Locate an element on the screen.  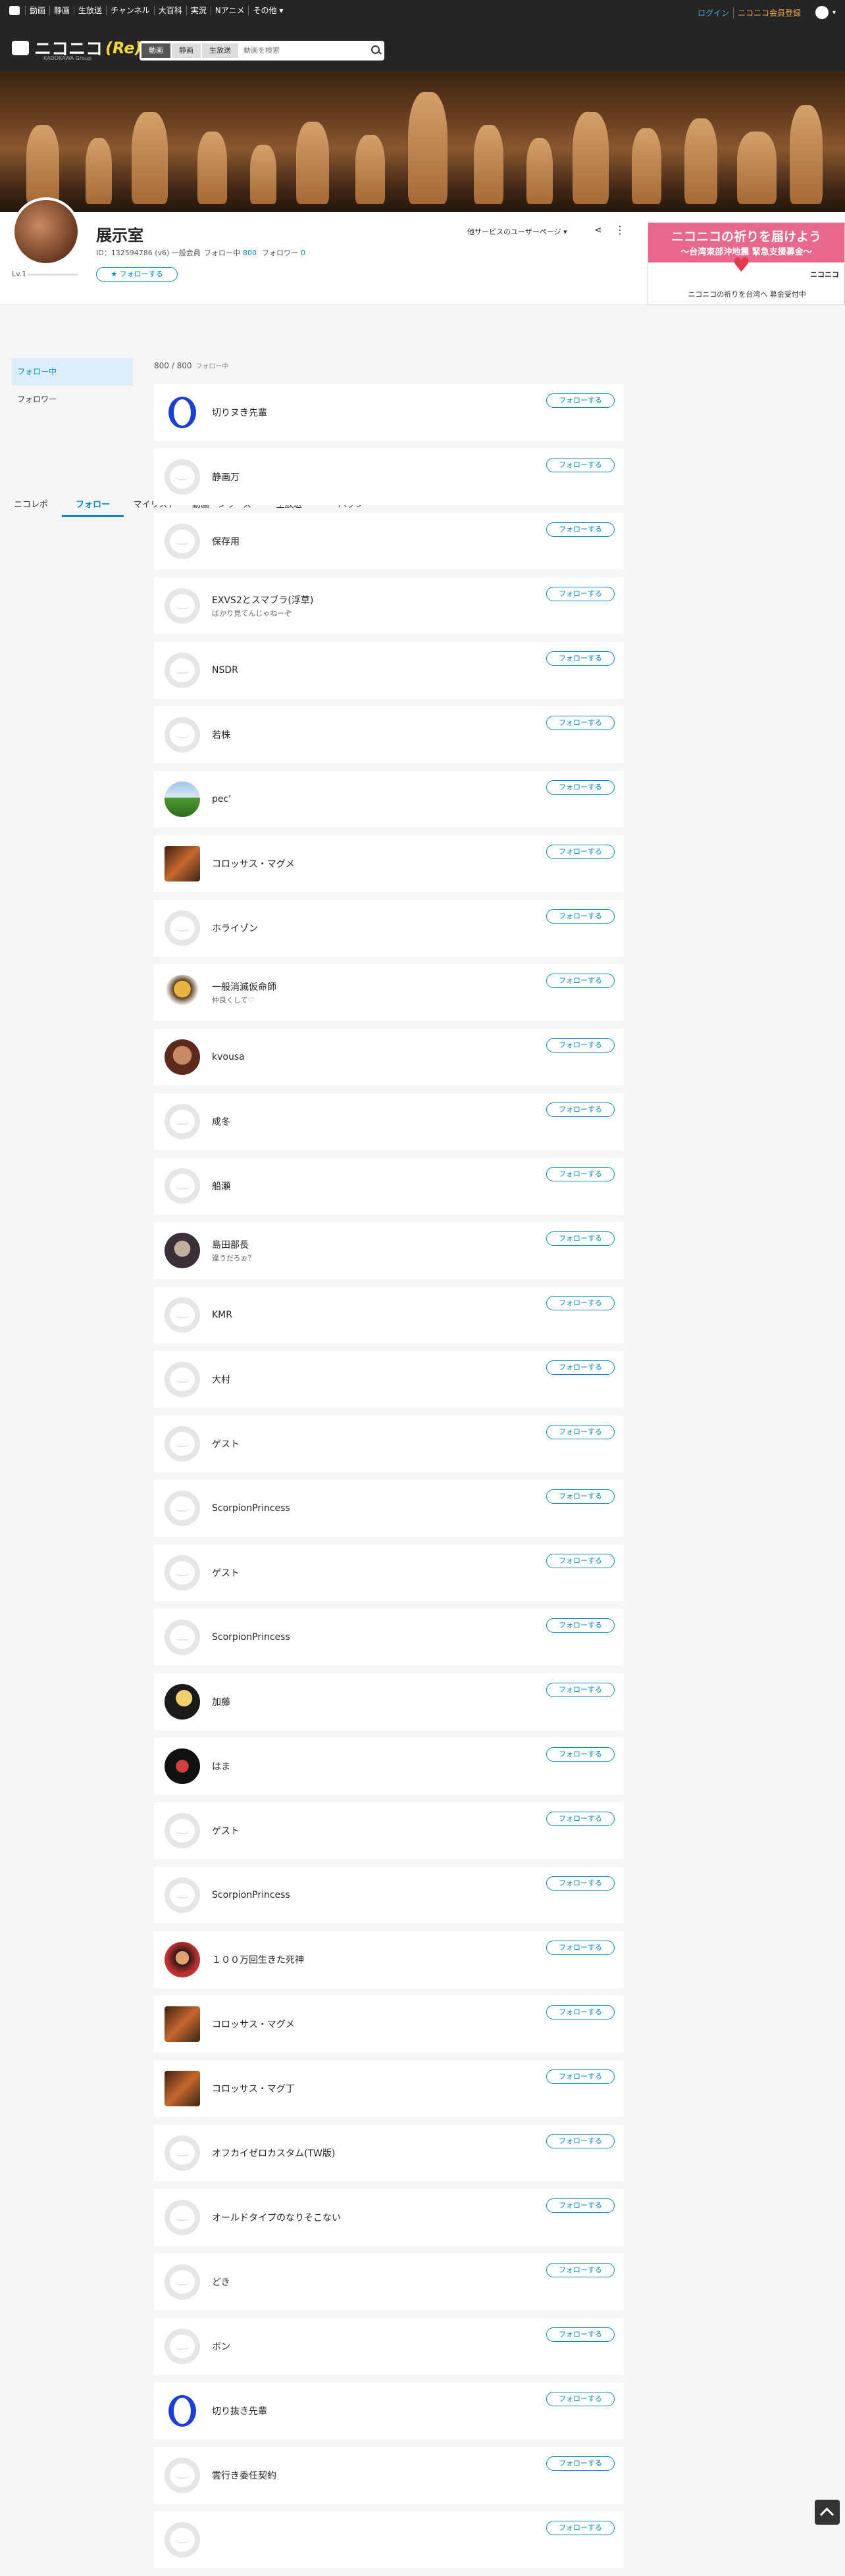
nav-item-channel: チャンネル is located at coordinates (130, 10).